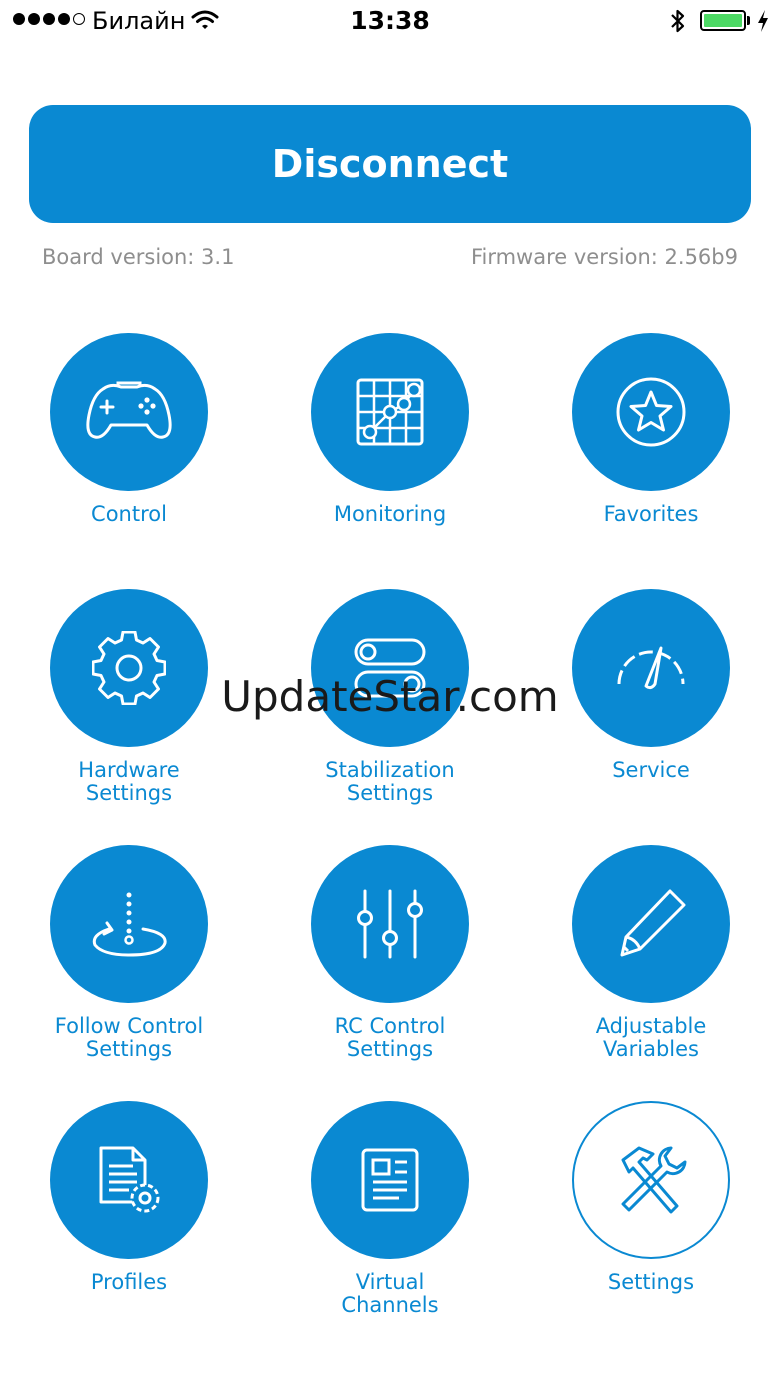  I want to click on grid-chart-icon, so click(390, 412).